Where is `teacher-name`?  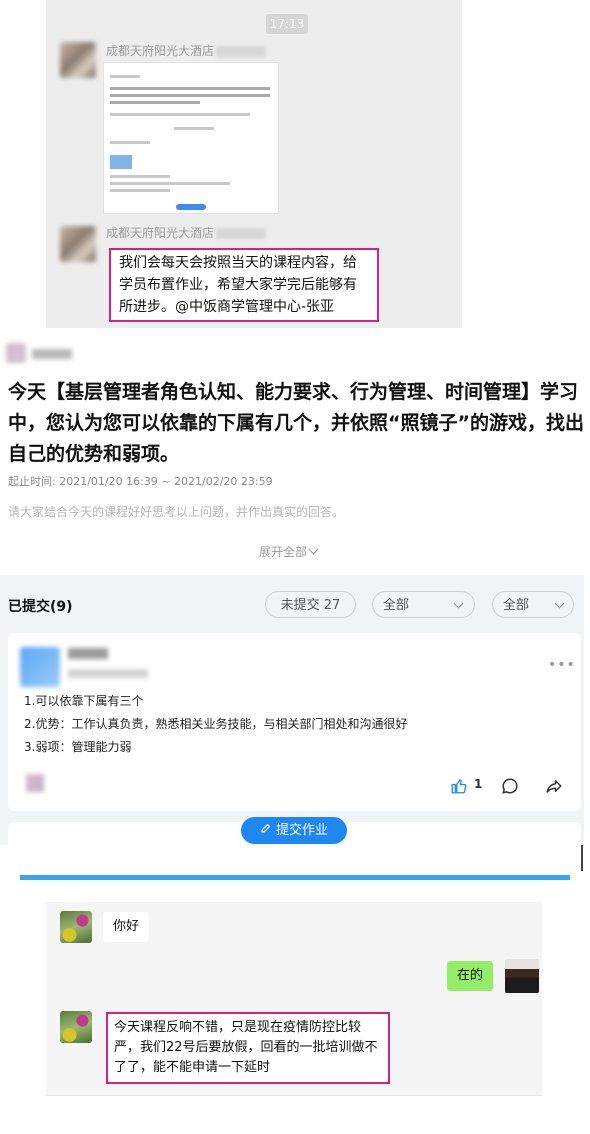
teacher-name is located at coordinates (52, 354).